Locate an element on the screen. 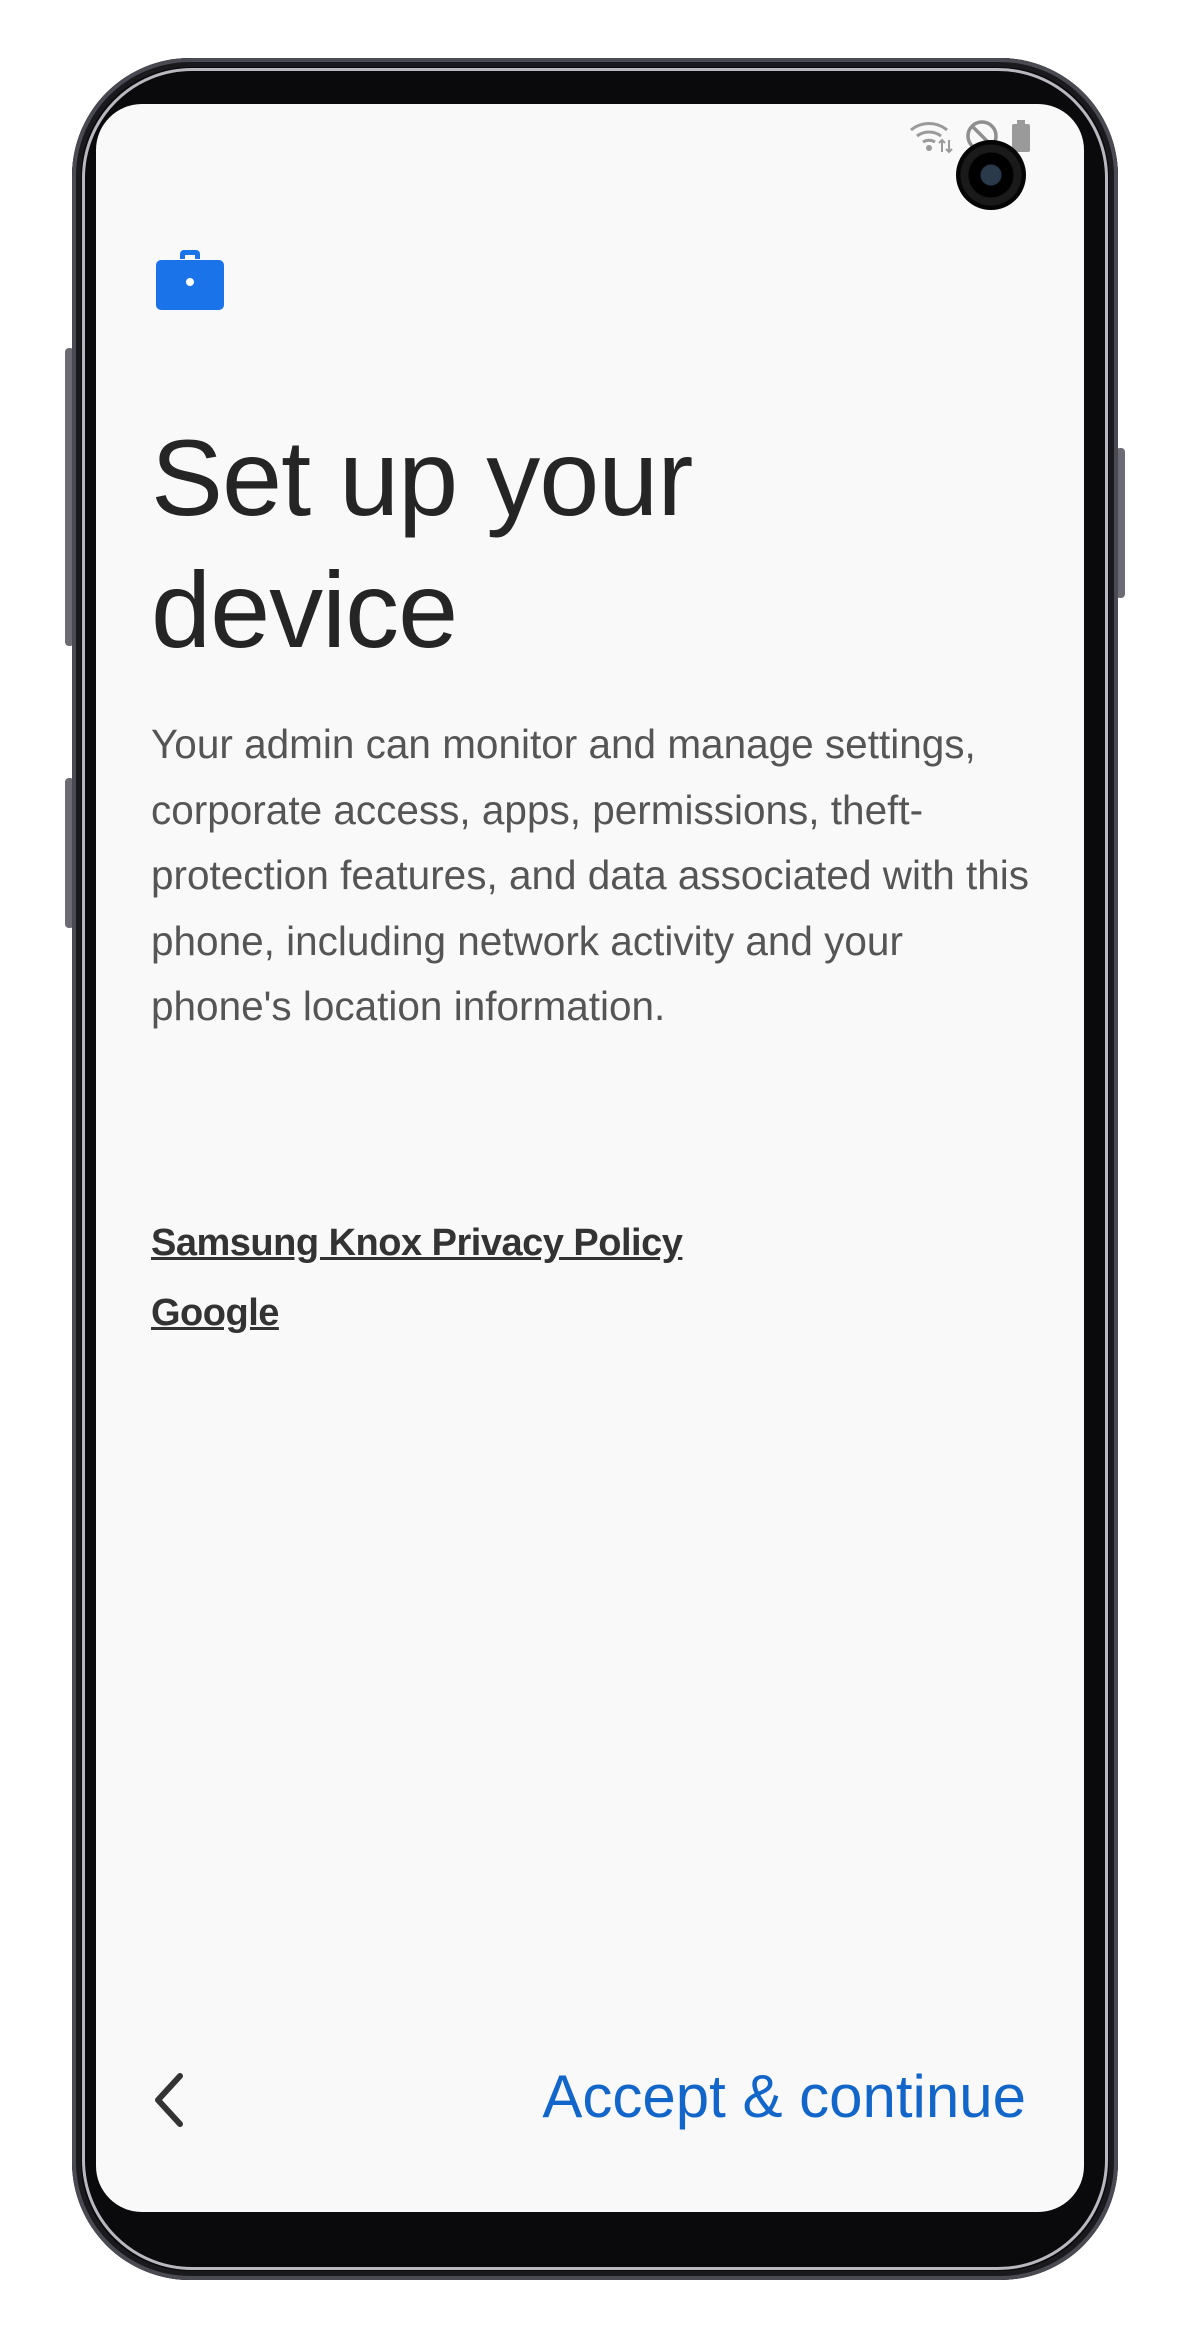 The height and width of the screenshot is (2345, 1180). accept-continue-button: Accept & continue is located at coordinates (784, 2096).